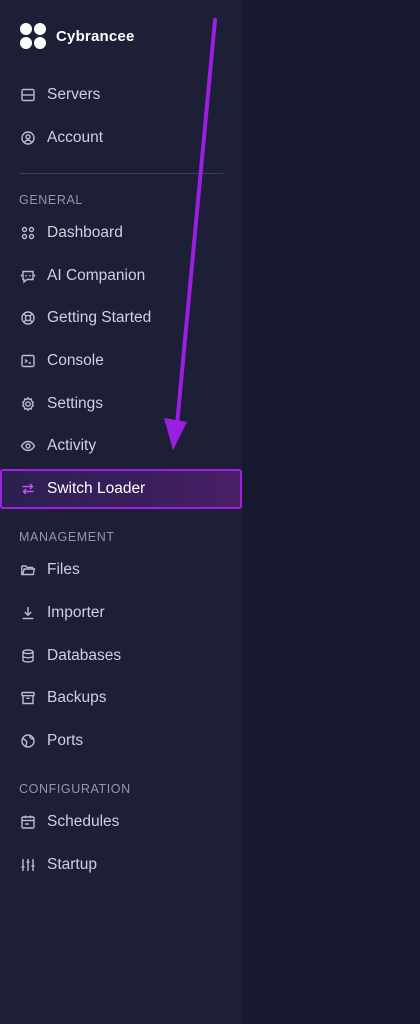 The image size is (420, 1024). What do you see at coordinates (28, 318) in the screenshot?
I see `lifebuoy-icon` at bounding box center [28, 318].